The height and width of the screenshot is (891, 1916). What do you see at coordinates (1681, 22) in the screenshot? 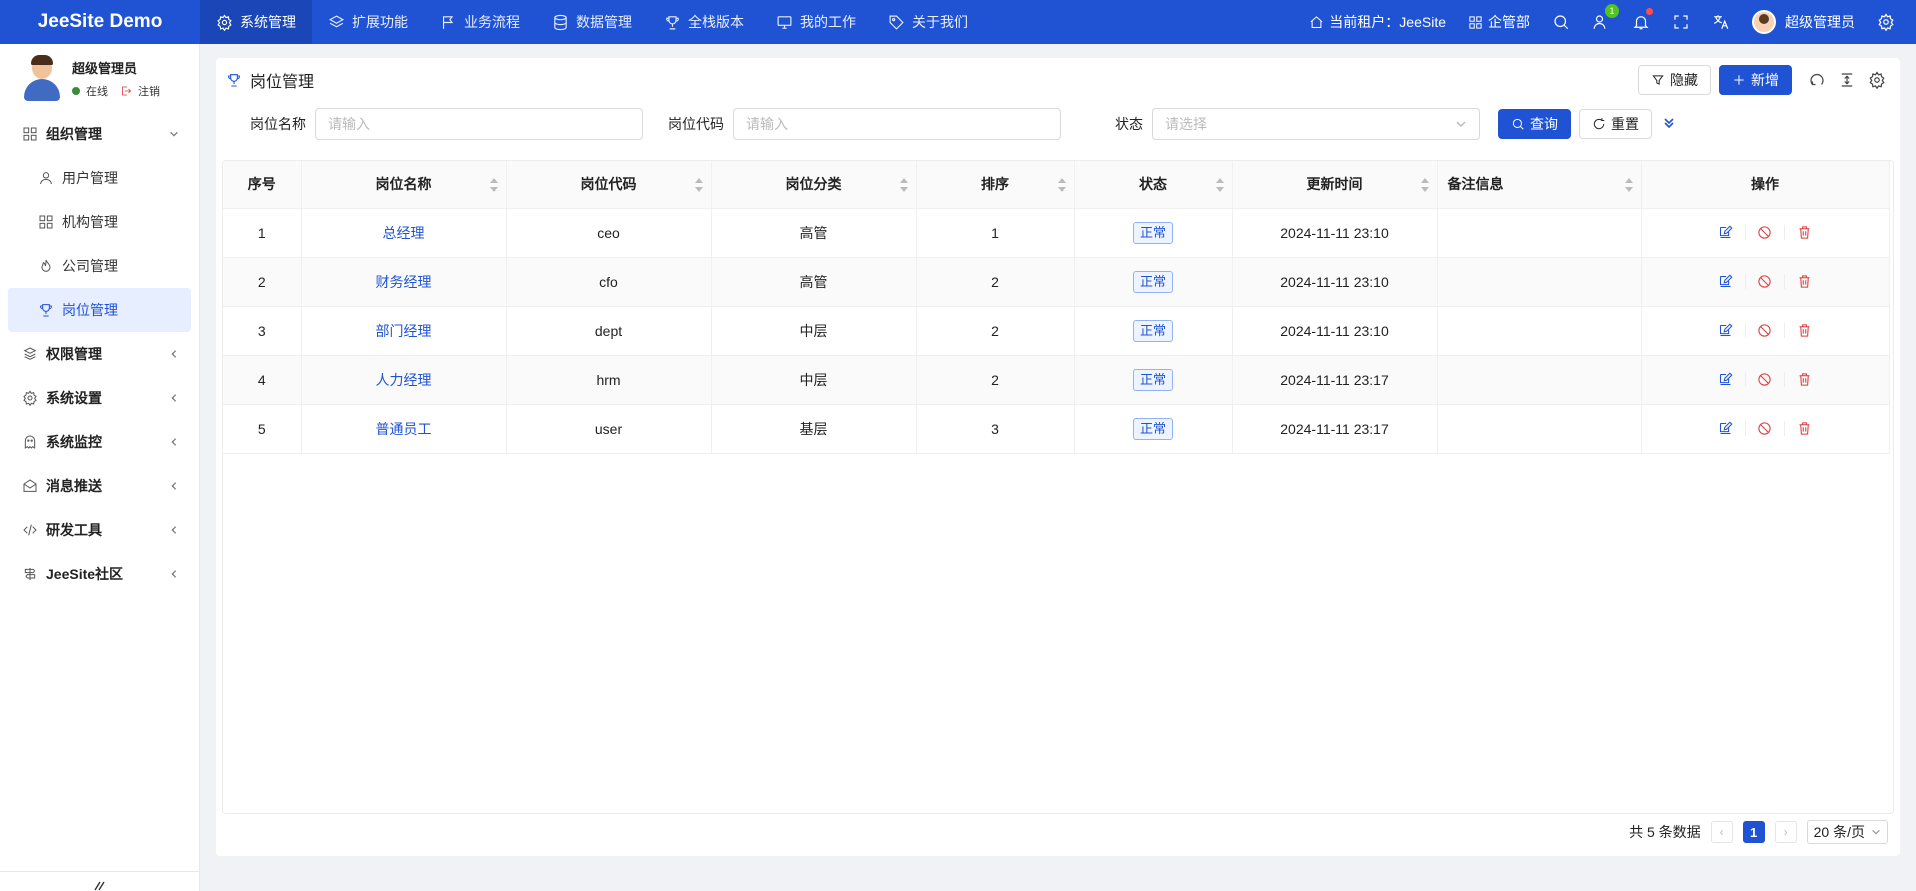
I see `fullscreen-button` at bounding box center [1681, 22].